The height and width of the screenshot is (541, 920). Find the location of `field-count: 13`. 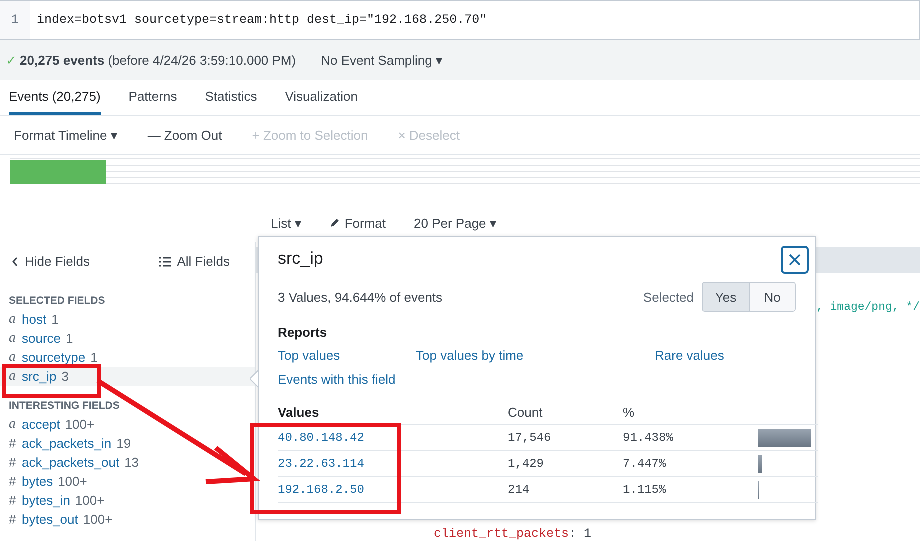

field-count: 13 is located at coordinates (132, 462).